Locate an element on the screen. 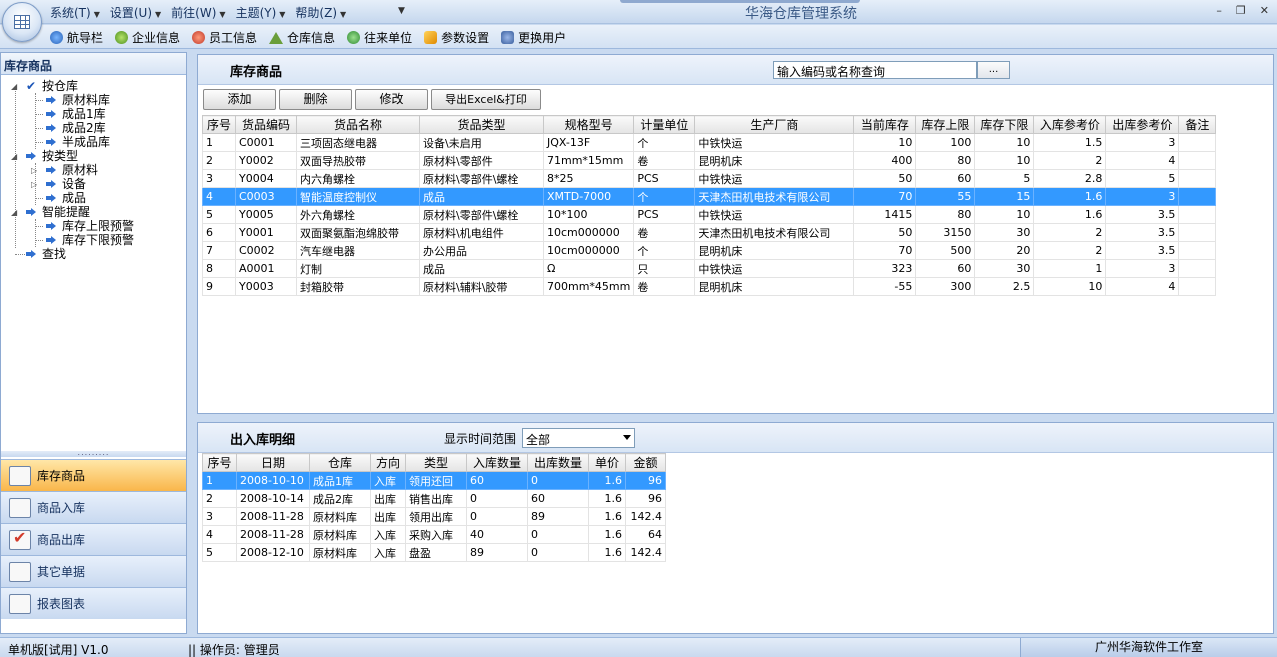 The image size is (1277, 657). flow-column-header: 金额 is located at coordinates (645, 462).